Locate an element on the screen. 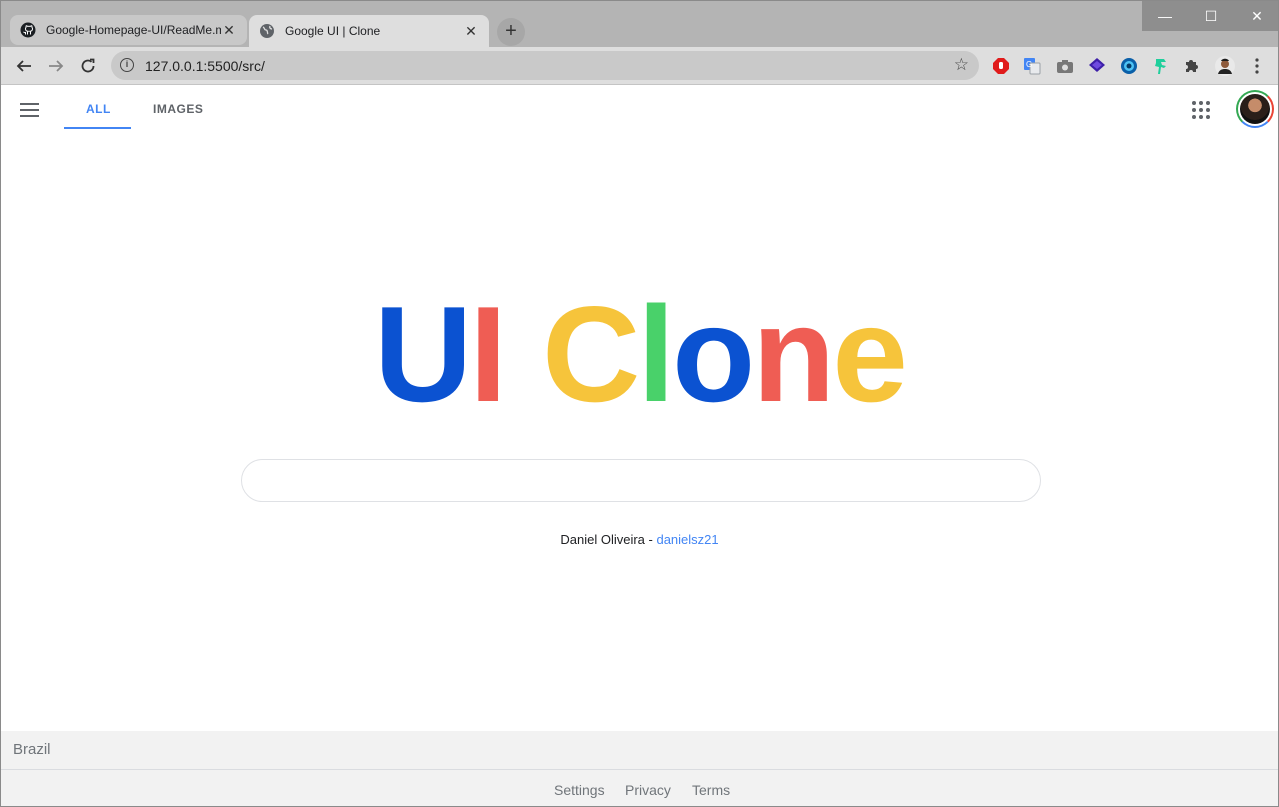 This screenshot has width=1279, height=807. avatar-photo is located at coordinates (1255, 109).